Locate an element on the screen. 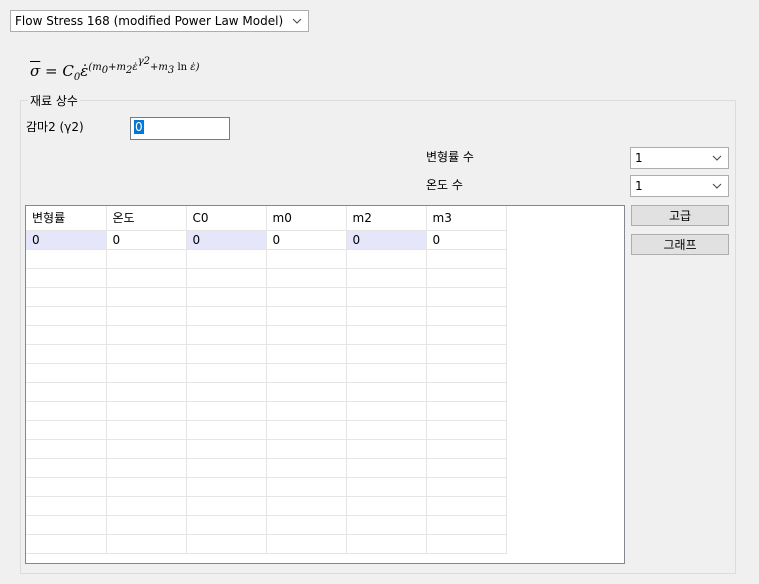  table-row: 000000 is located at coordinates (266, 240).